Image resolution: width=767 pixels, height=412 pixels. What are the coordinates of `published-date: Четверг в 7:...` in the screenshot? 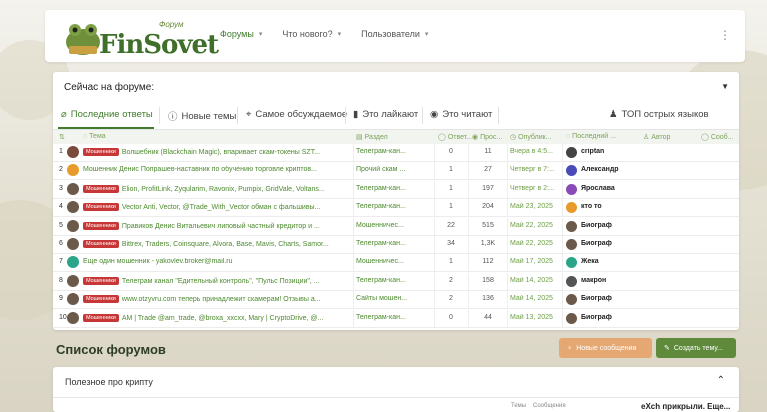 It's located at (535, 169).